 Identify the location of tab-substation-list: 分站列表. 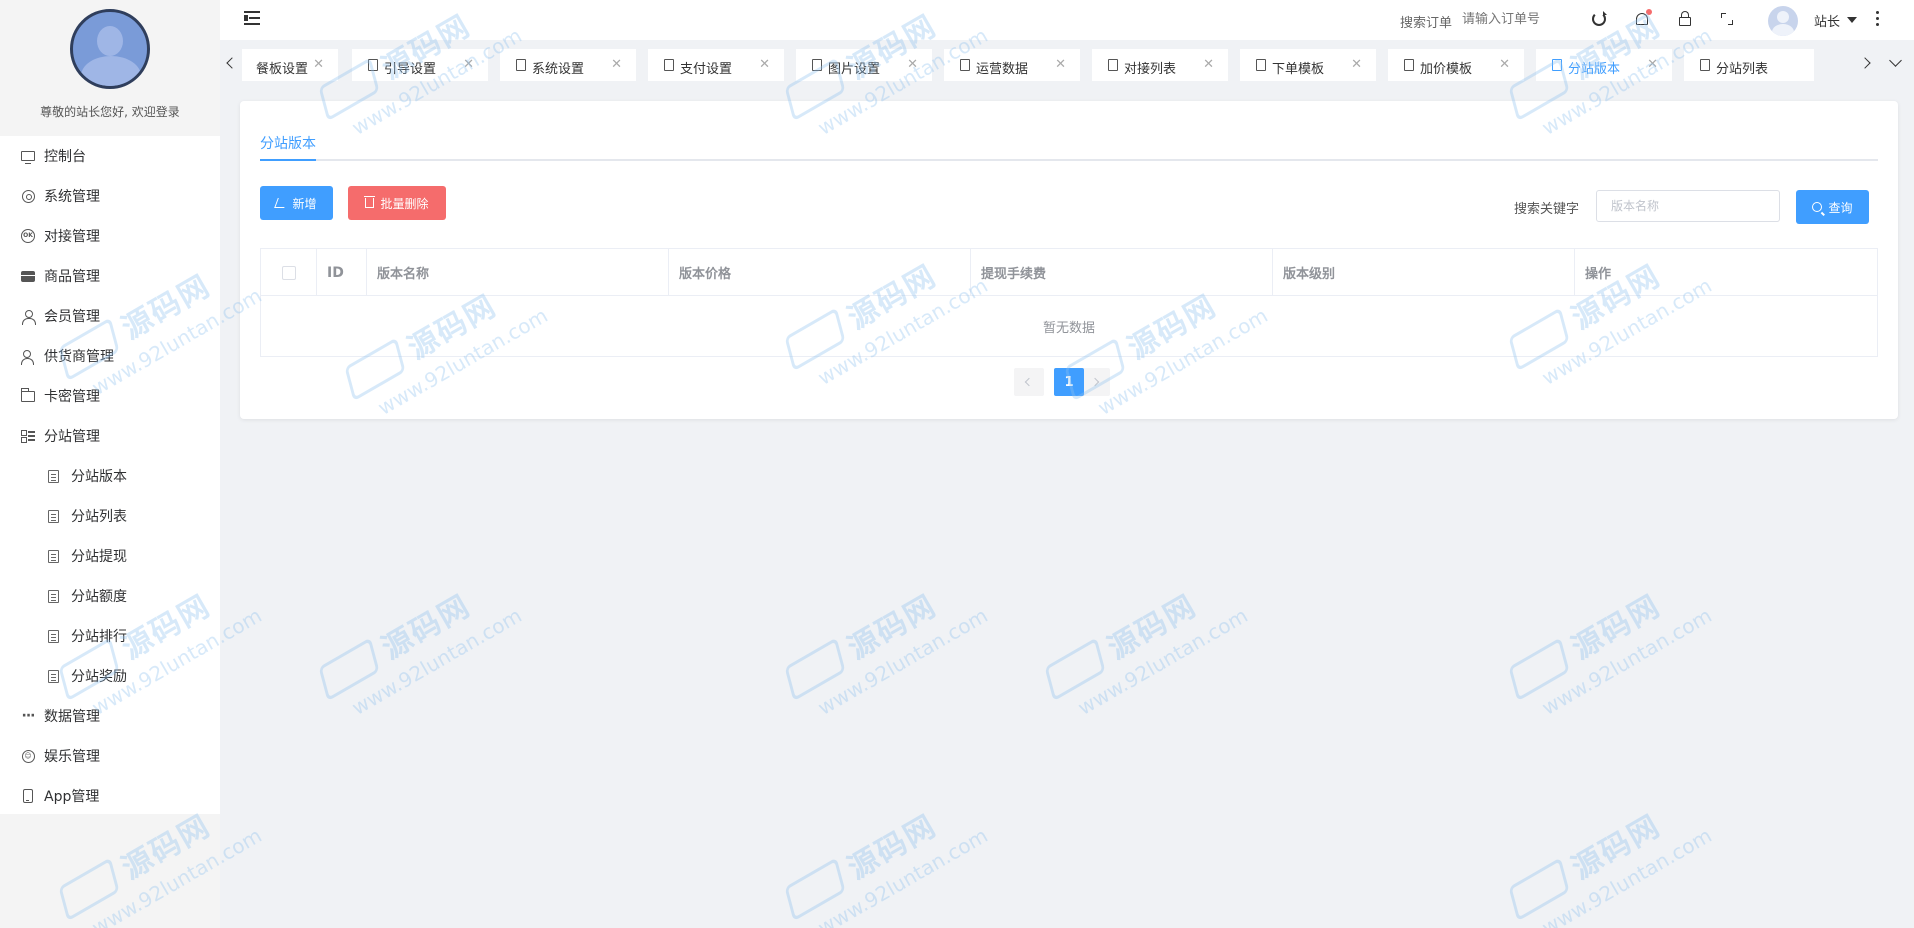
(1749, 65).